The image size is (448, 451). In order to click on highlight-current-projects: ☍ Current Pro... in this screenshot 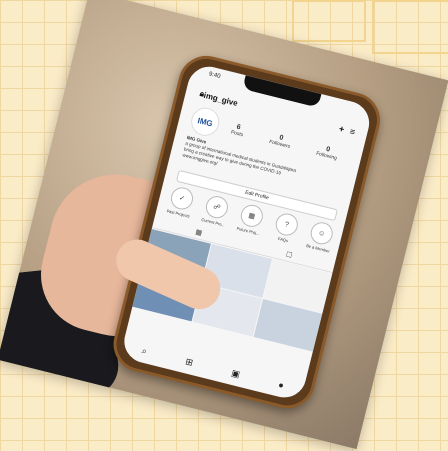, I will do `click(216, 210)`.